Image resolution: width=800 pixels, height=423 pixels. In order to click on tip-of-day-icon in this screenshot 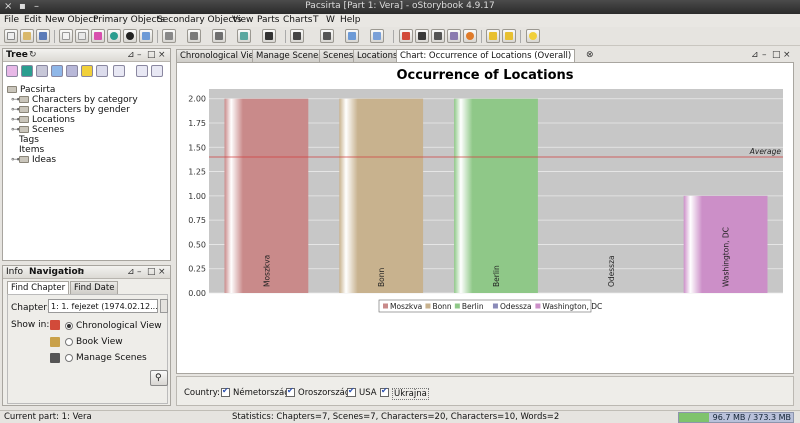, I will do `click(533, 36)`.